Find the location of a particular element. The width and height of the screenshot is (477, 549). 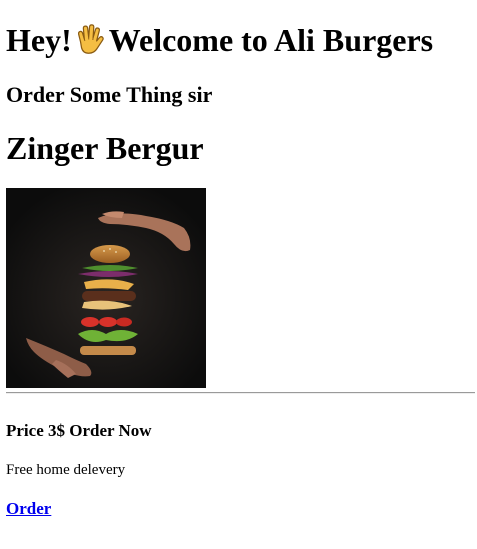

welcome-text: Welcome to Ali Burgers is located at coordinates (271, 40).